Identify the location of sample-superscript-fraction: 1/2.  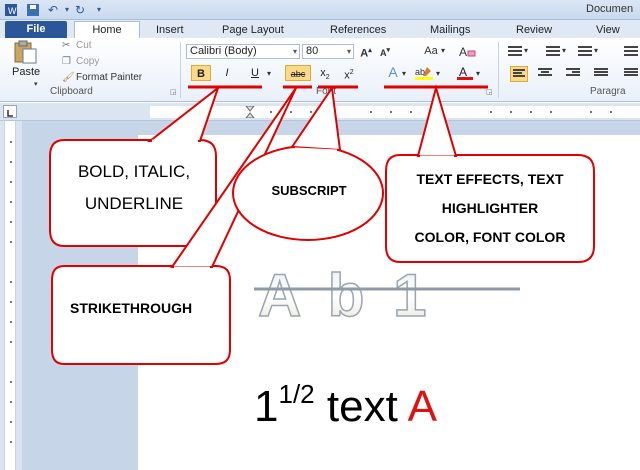
(296, 394).